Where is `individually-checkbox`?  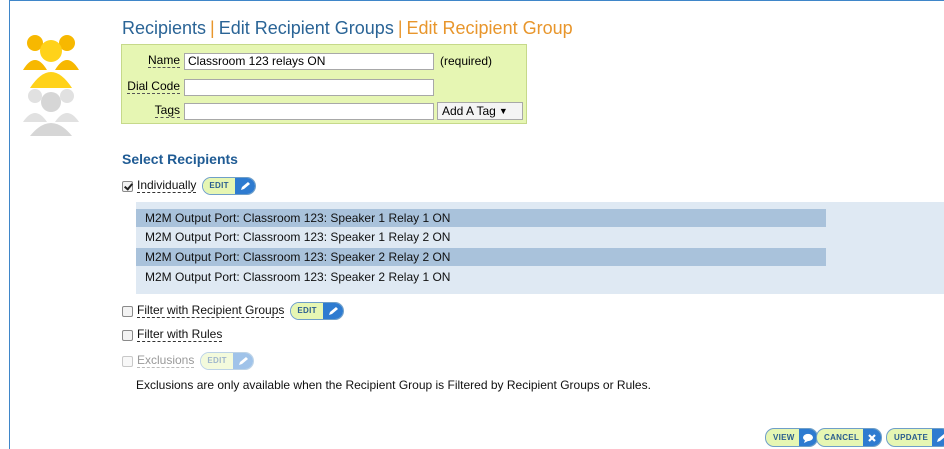
individually-checkbox is located at coordinates (127, 186).